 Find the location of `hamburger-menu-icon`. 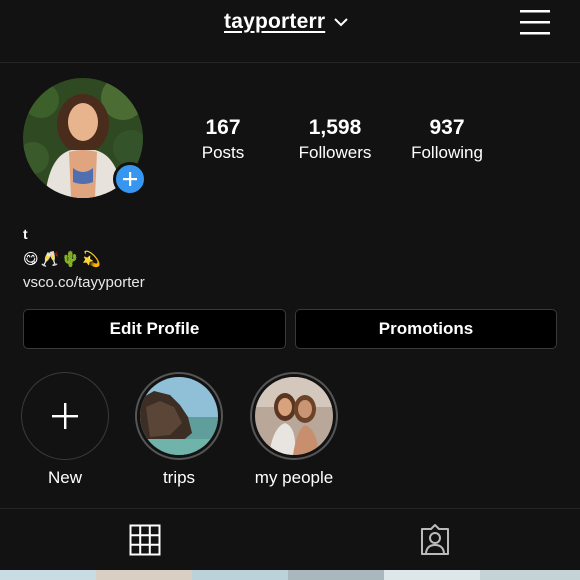

hamburger-menu-icon is located at coordinates (535, 22).